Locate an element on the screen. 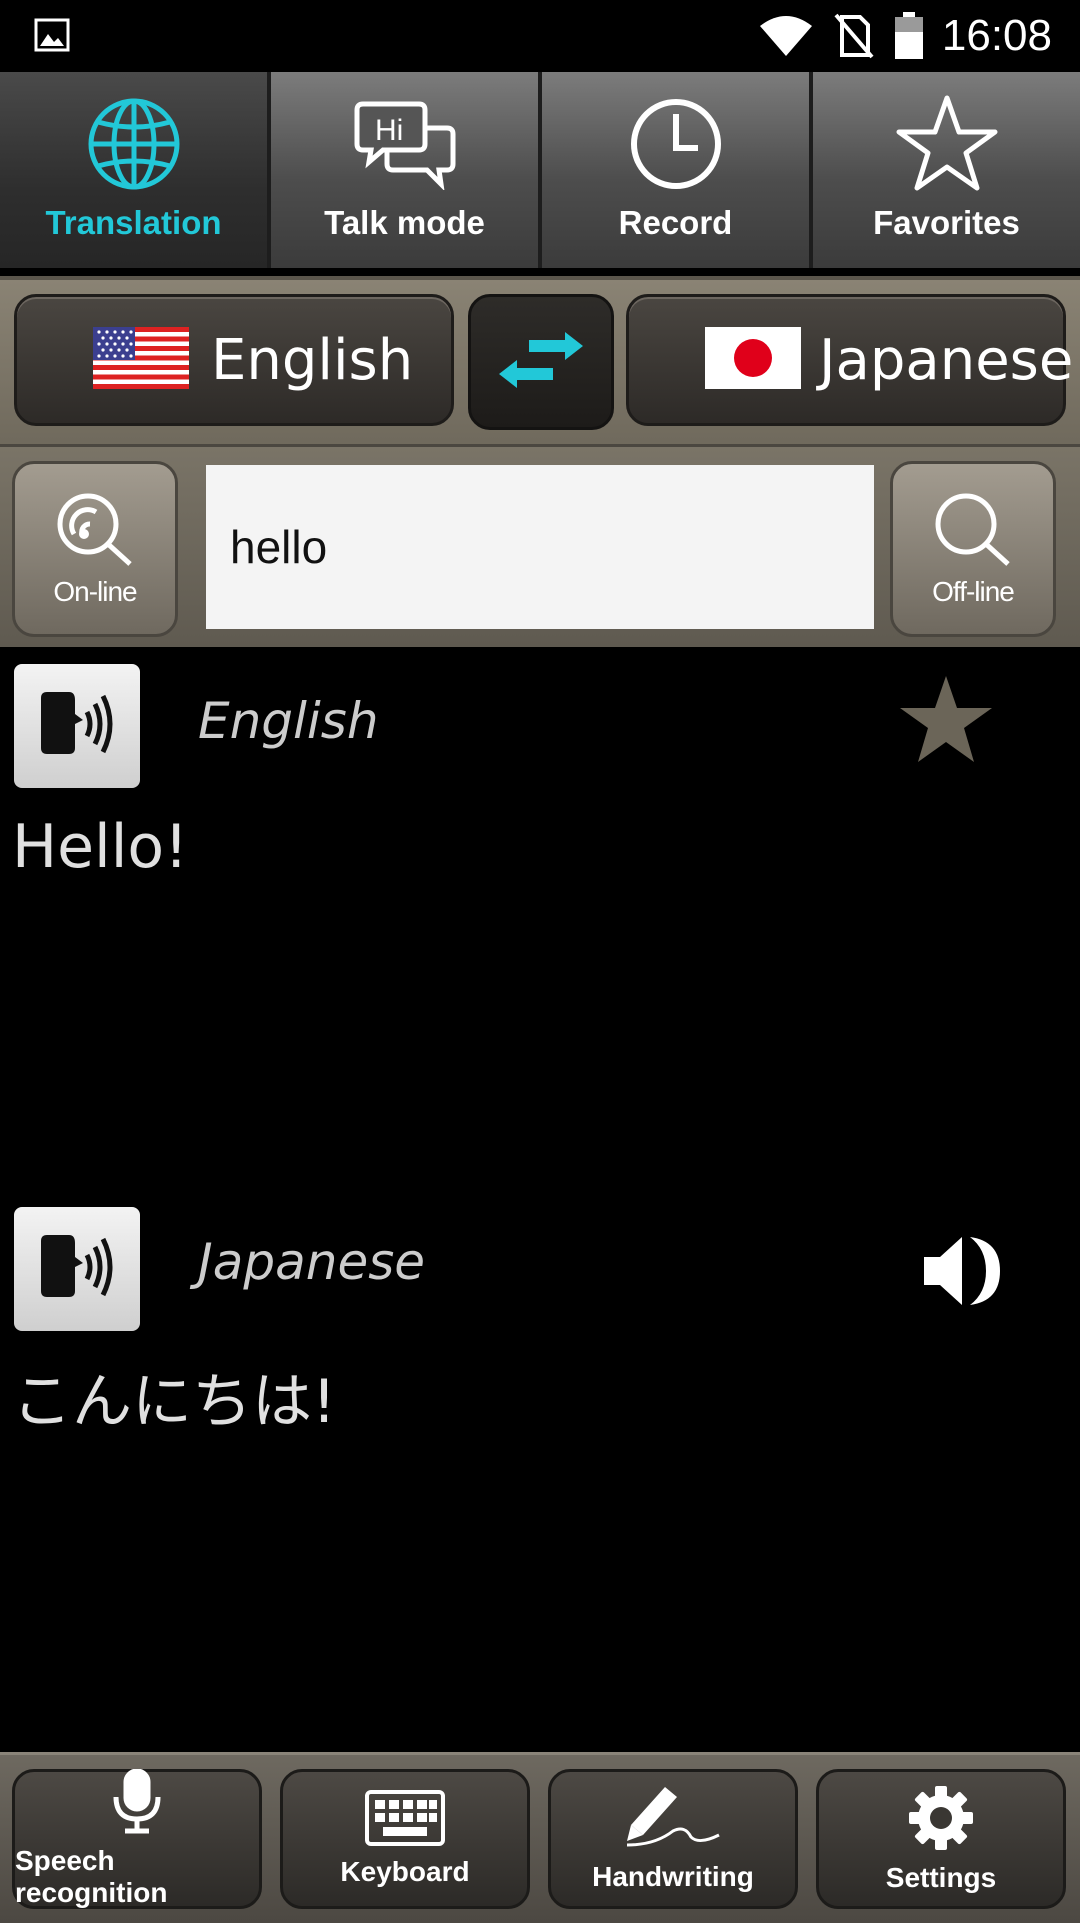  online-label: On-line is located at coordinates (95, 591).